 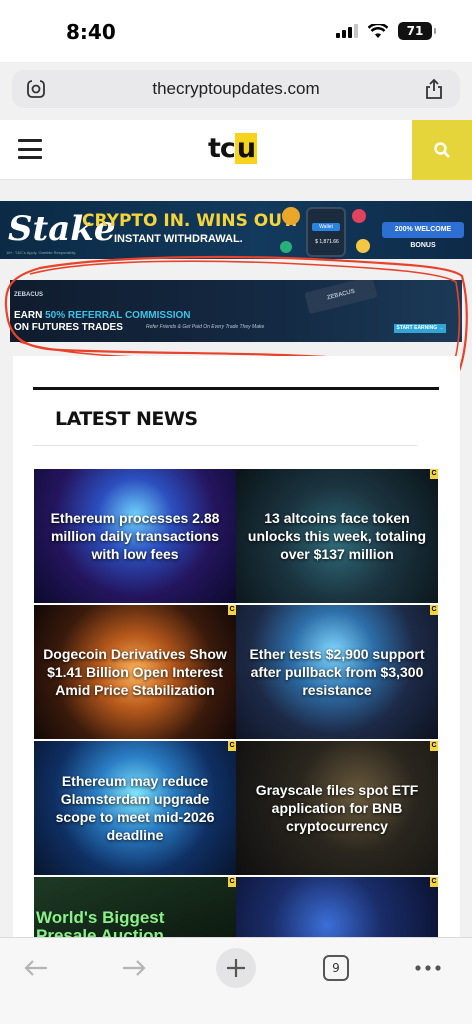 I want to click on url-text: thecryptoupdates.com, so click(x=236, y=89).